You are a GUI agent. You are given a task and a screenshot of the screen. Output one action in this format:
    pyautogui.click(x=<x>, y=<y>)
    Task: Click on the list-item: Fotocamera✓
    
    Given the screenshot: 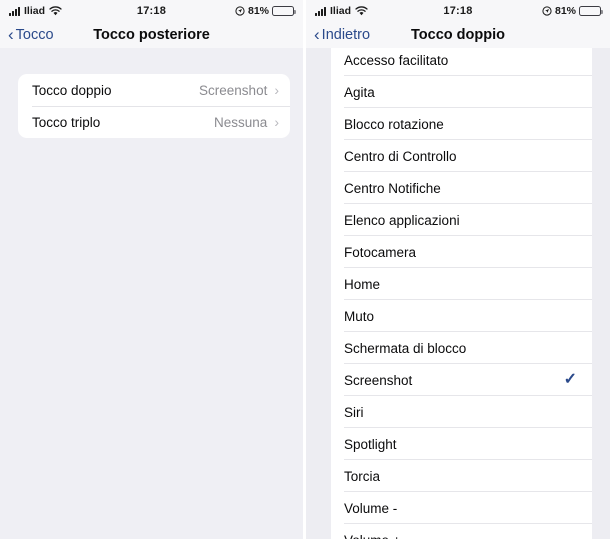 What is the action you would take?
    pyautogui.click(x=461, y=252)
    